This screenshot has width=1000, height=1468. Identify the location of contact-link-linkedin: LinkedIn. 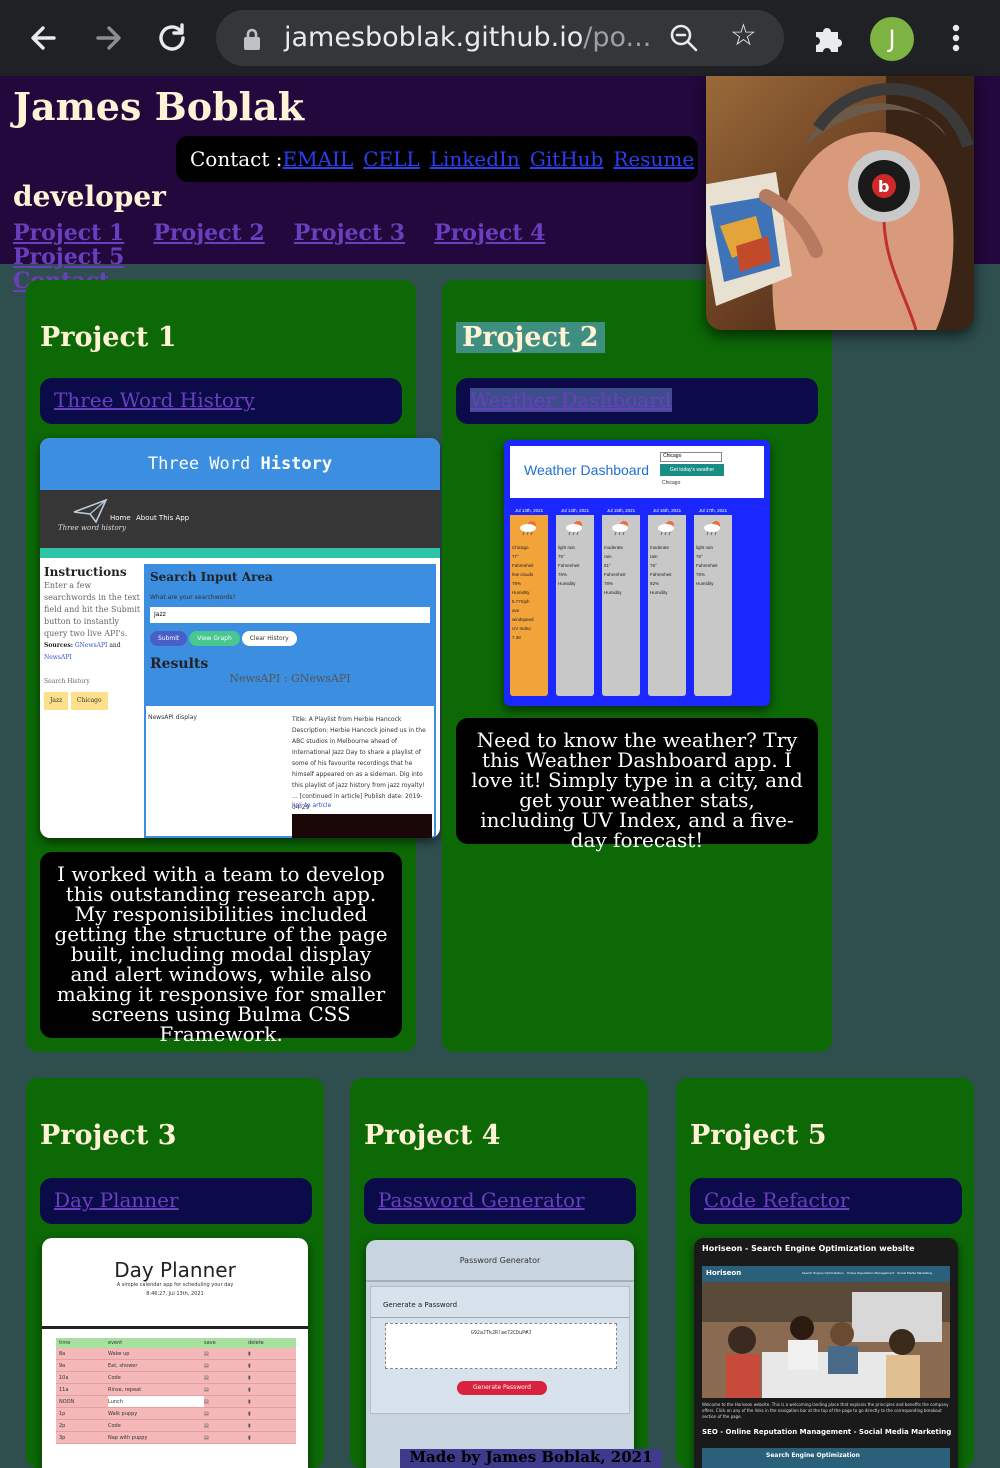
(475, 159).